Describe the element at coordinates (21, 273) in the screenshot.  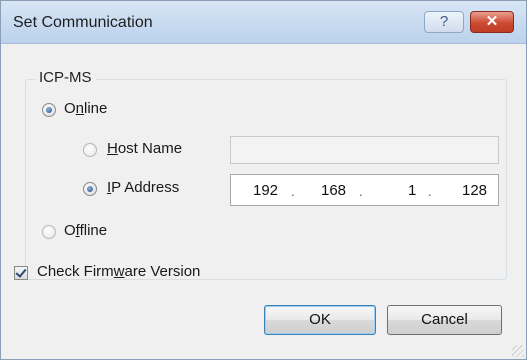
I see `check-firmware-checkbox` at that location.